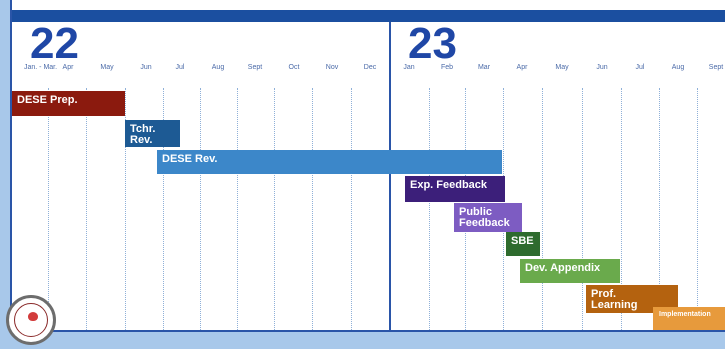 Image resolution: width=725 pixels, height=349 pixels. Describe the element at coordinates (54, 43) in the screenshot. I see `year-label-2022: 22` at that location.